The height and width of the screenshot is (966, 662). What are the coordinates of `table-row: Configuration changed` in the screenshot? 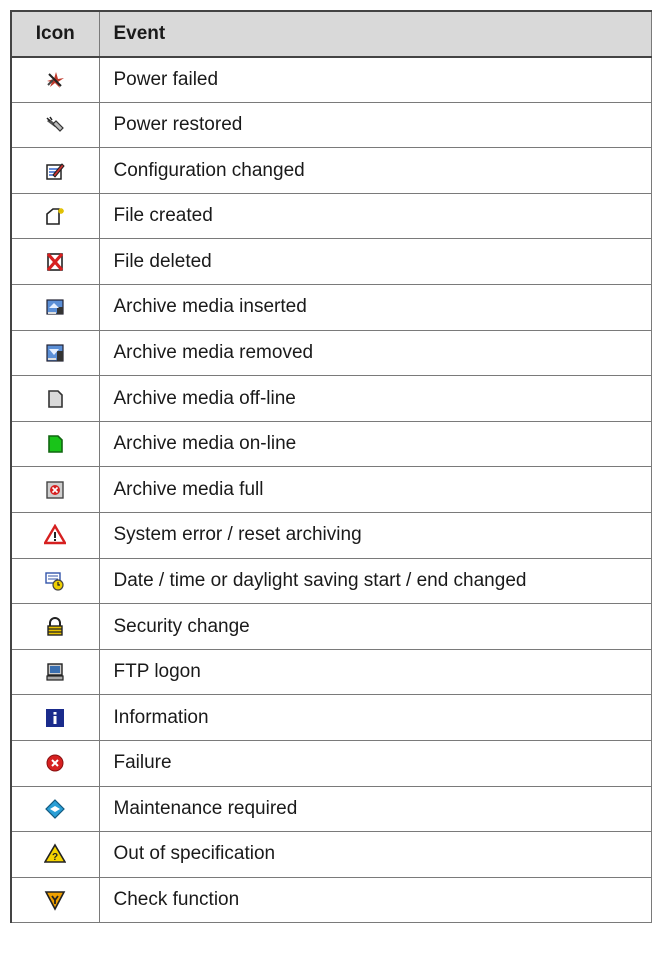 It's located at (331, 170).